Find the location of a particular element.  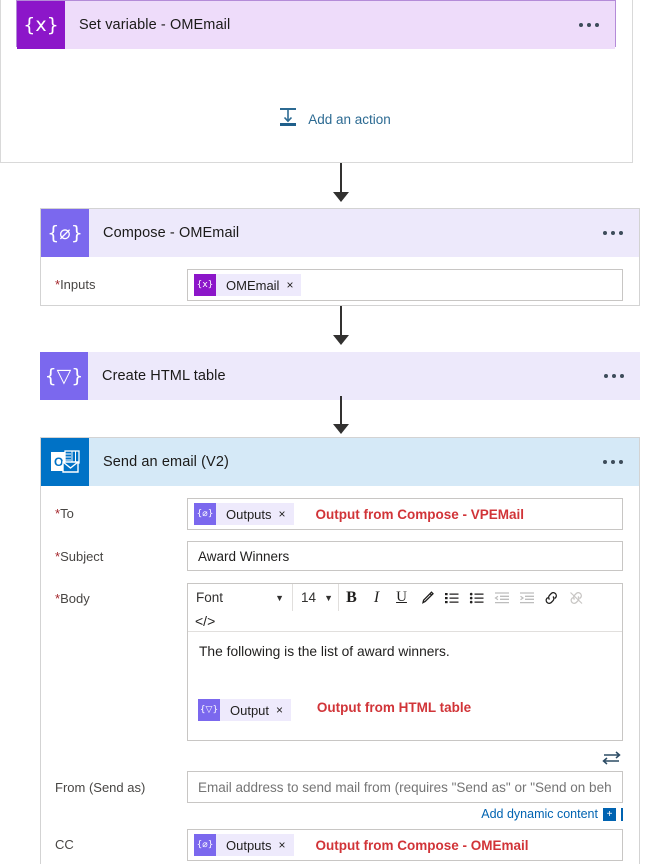

subject-control: Award Winners is located at coordinates (413, 556).